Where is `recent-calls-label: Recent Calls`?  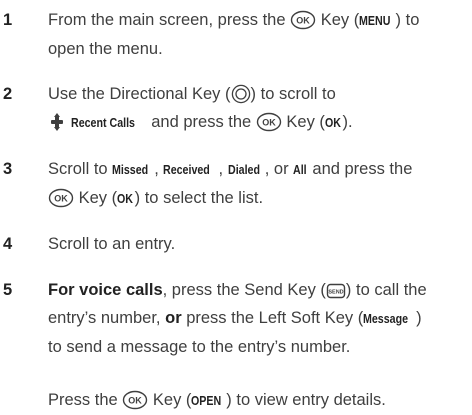 recent-calls-label: Recent Calls is located at coordinates (102, 122).